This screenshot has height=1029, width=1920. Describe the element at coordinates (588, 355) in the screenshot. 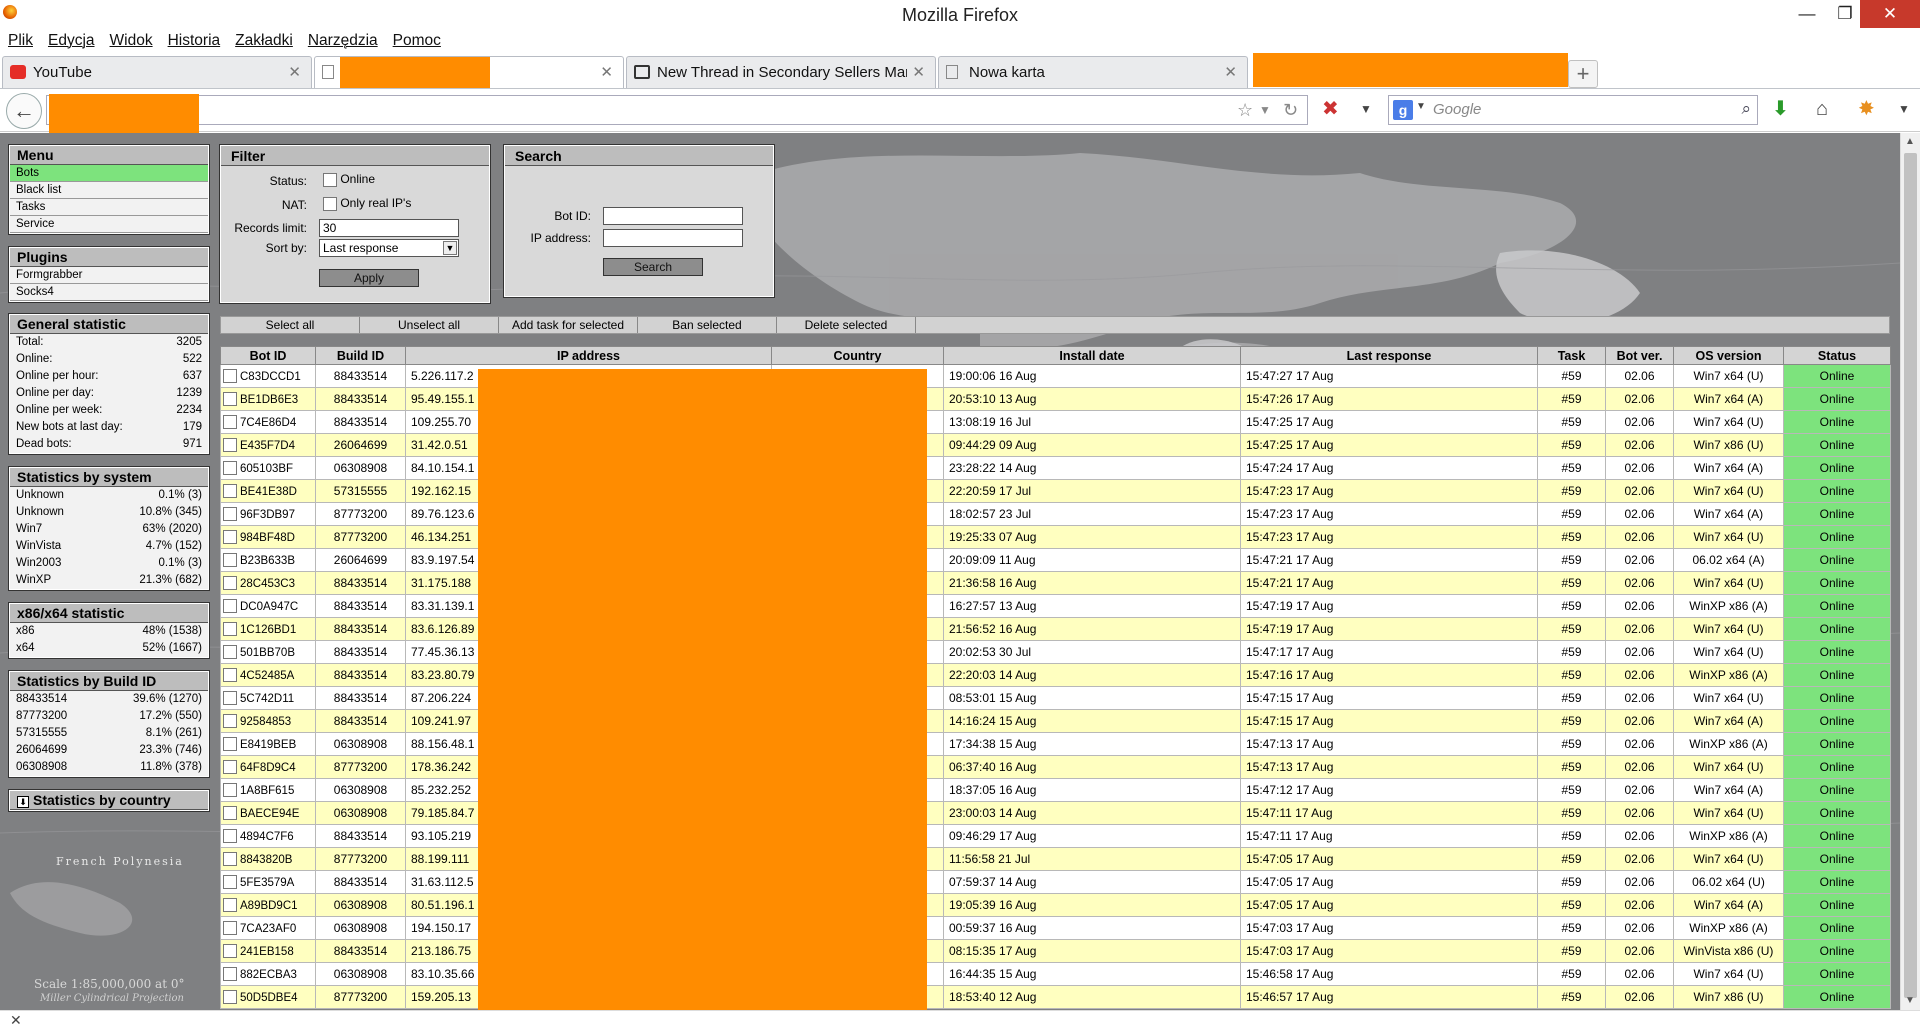

I see `column-header: IP address` at that location.